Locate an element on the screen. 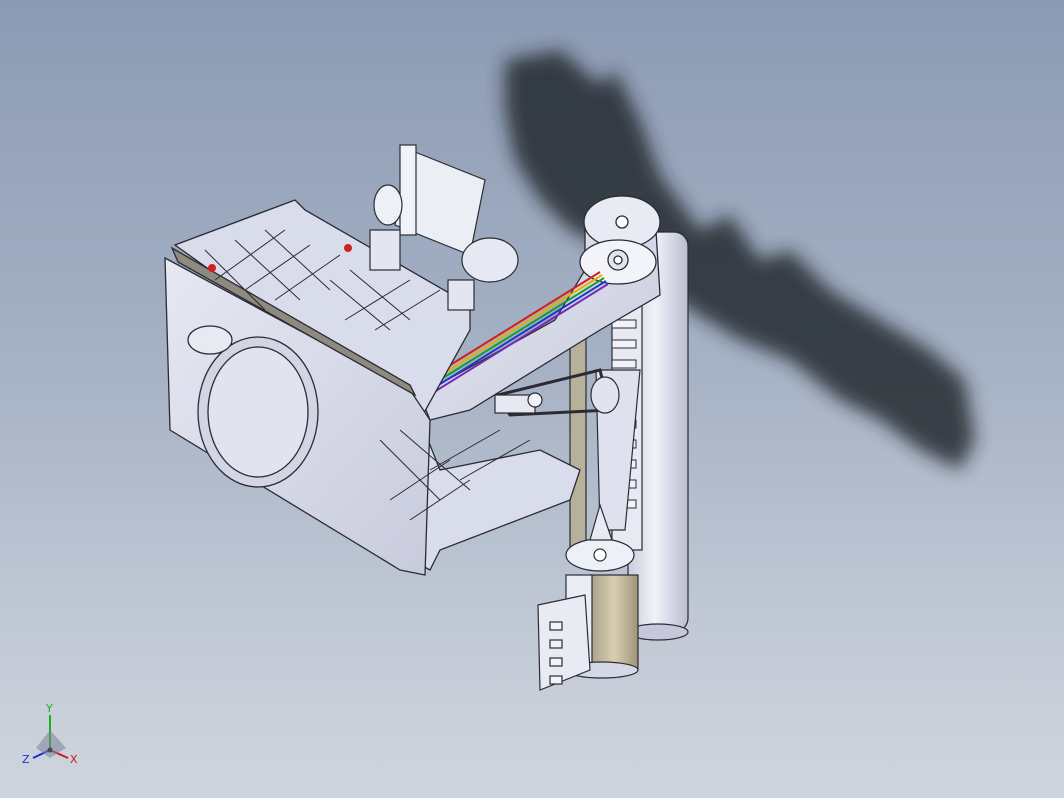  triad-y-label: Y is located at coordinates (49, 708).